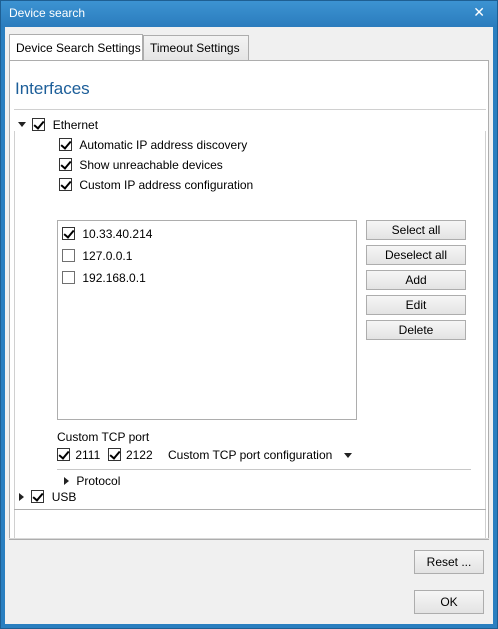 The width and height of the screenshot is (498, 629). I want to click on list-item: 10.33.40.214, so click(107, 233).